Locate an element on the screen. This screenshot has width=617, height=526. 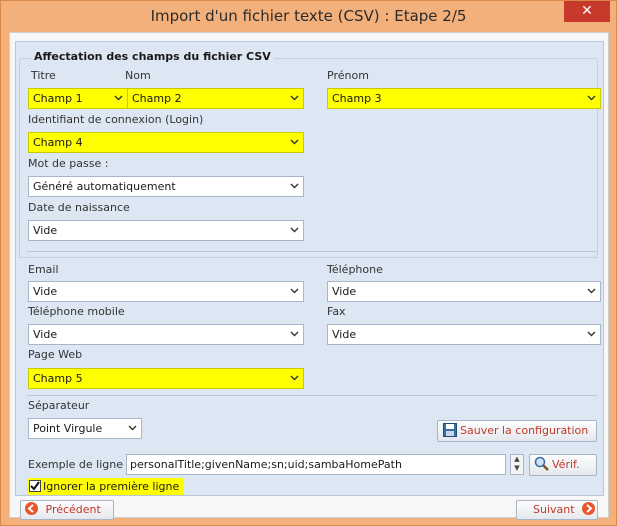
save-icon is located at coordinates (450, 433).